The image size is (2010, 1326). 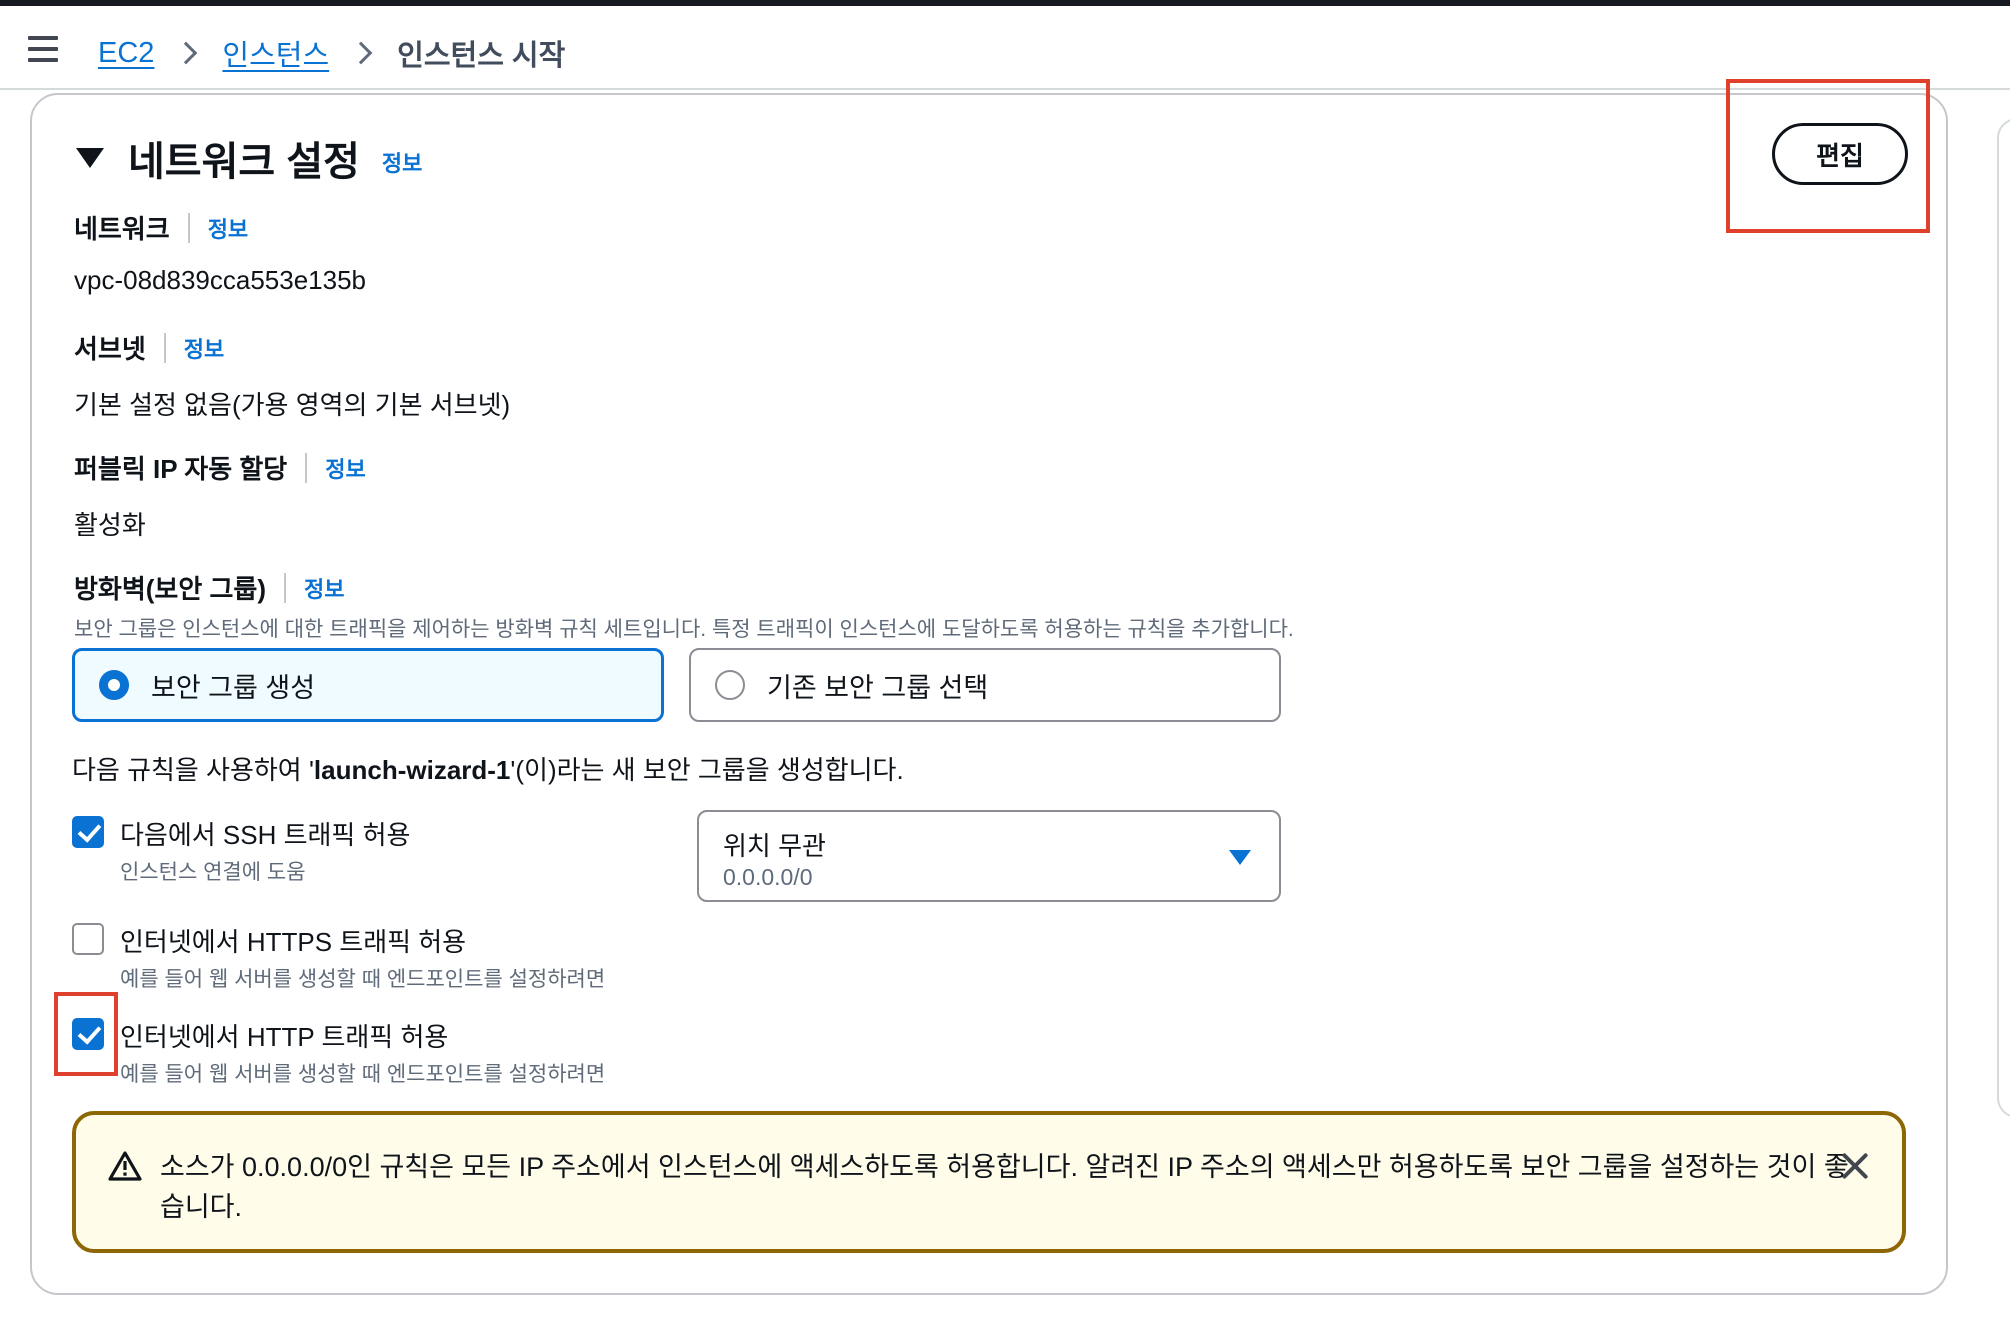 I want to click on public-ip-value: 활성화, so click(x=110, y=525).